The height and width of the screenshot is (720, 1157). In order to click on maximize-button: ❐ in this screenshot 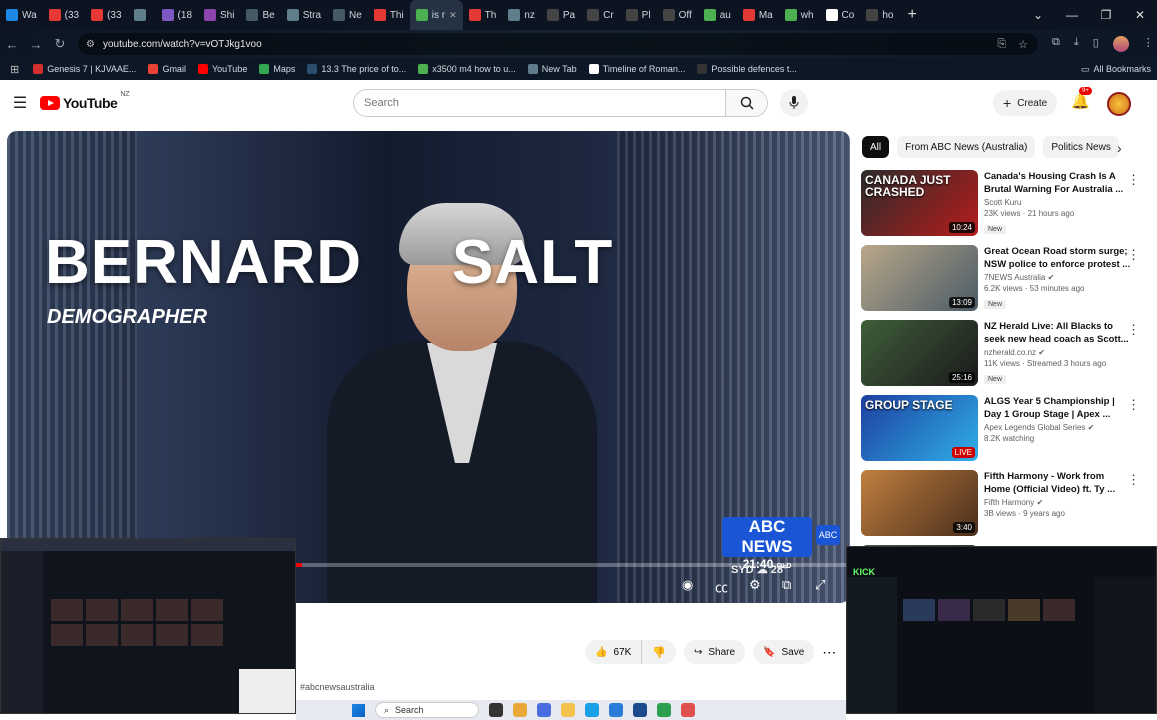, I will do `click(1106, 15)`.